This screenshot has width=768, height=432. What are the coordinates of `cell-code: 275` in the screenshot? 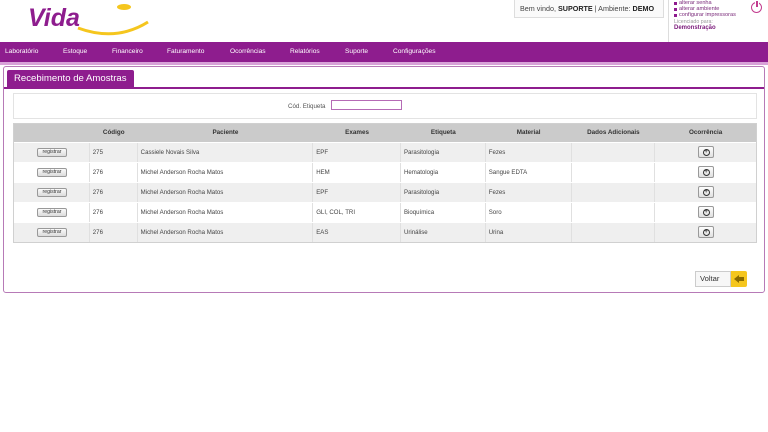 It's located at (114, 152).